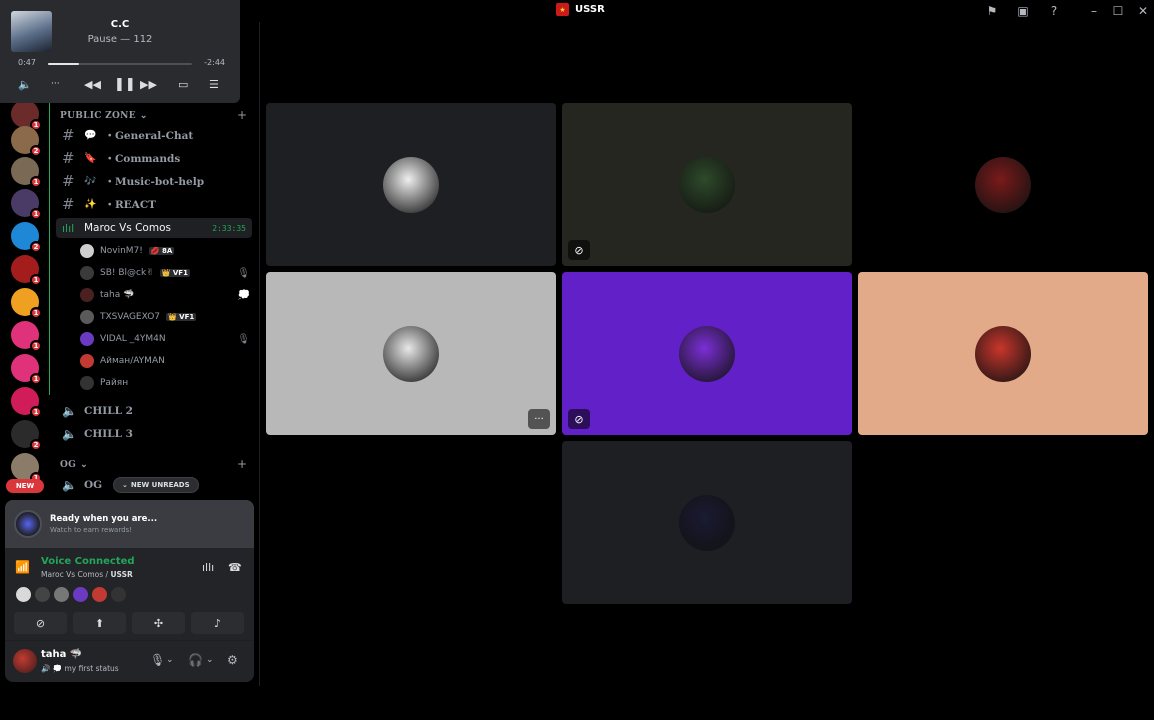 The image size is (1154, 720). What do you see at coordinates (1143, 11) in the screenshot?
I see `close-icon: ✕` at bounding box center [1143, 11].